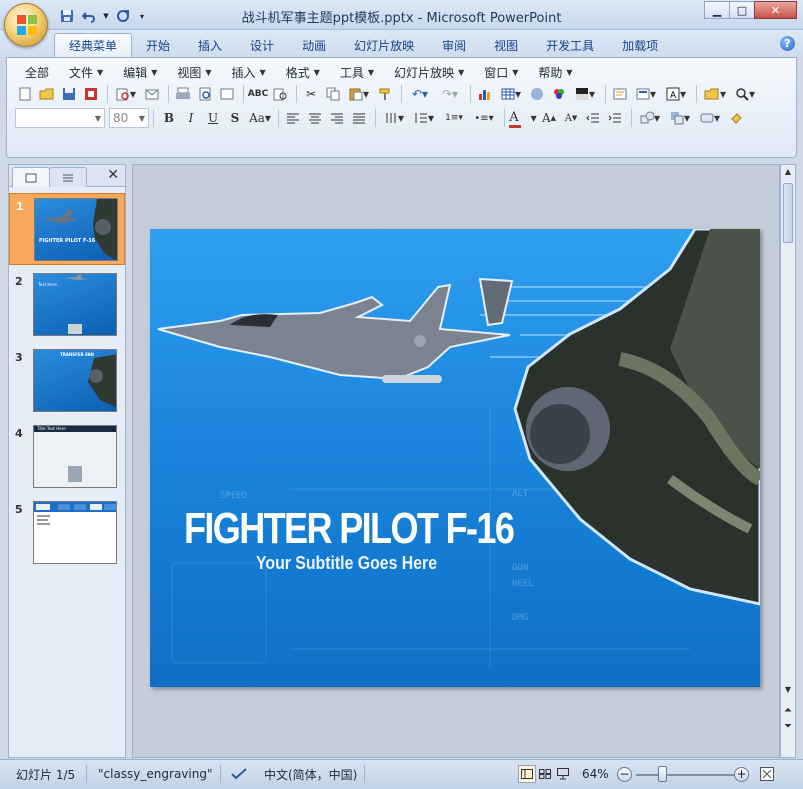  I want to click on menu-item-2: 编辑 ▼, so click(140, 72).